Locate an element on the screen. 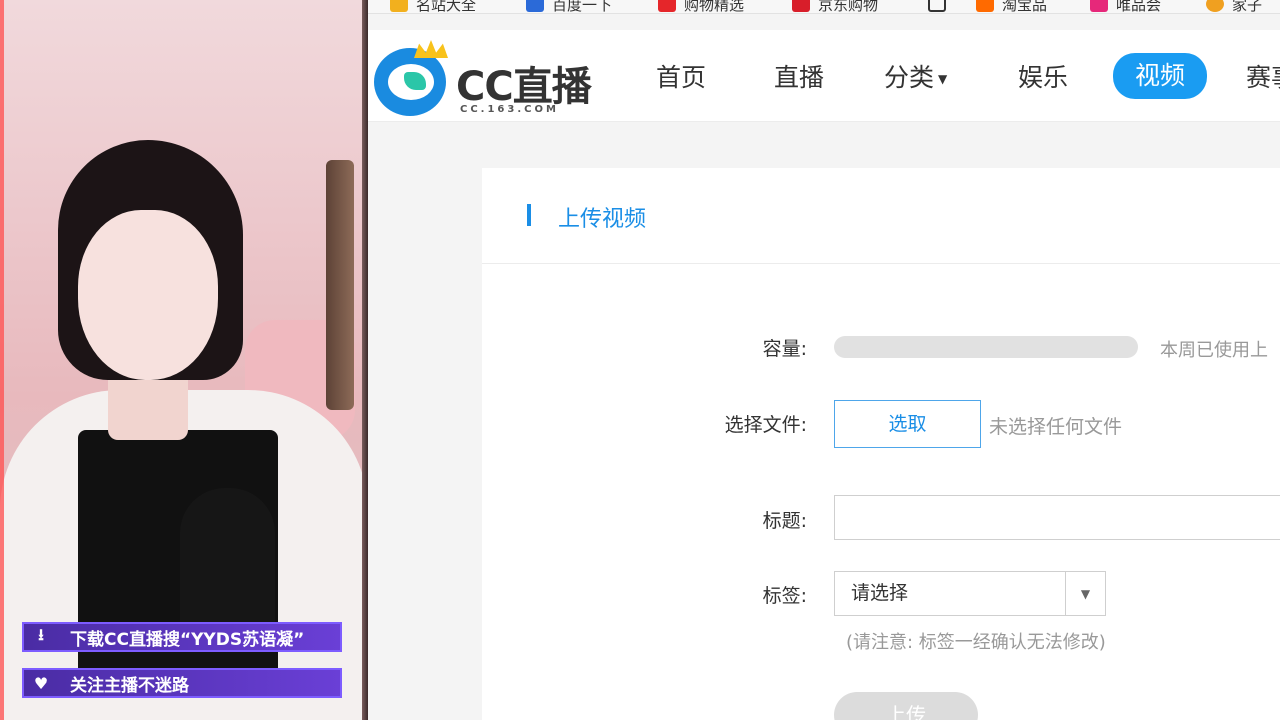 The image size is (1280, 720). bookmark-jd: 京东购物 is located at coordinates (835, 7).